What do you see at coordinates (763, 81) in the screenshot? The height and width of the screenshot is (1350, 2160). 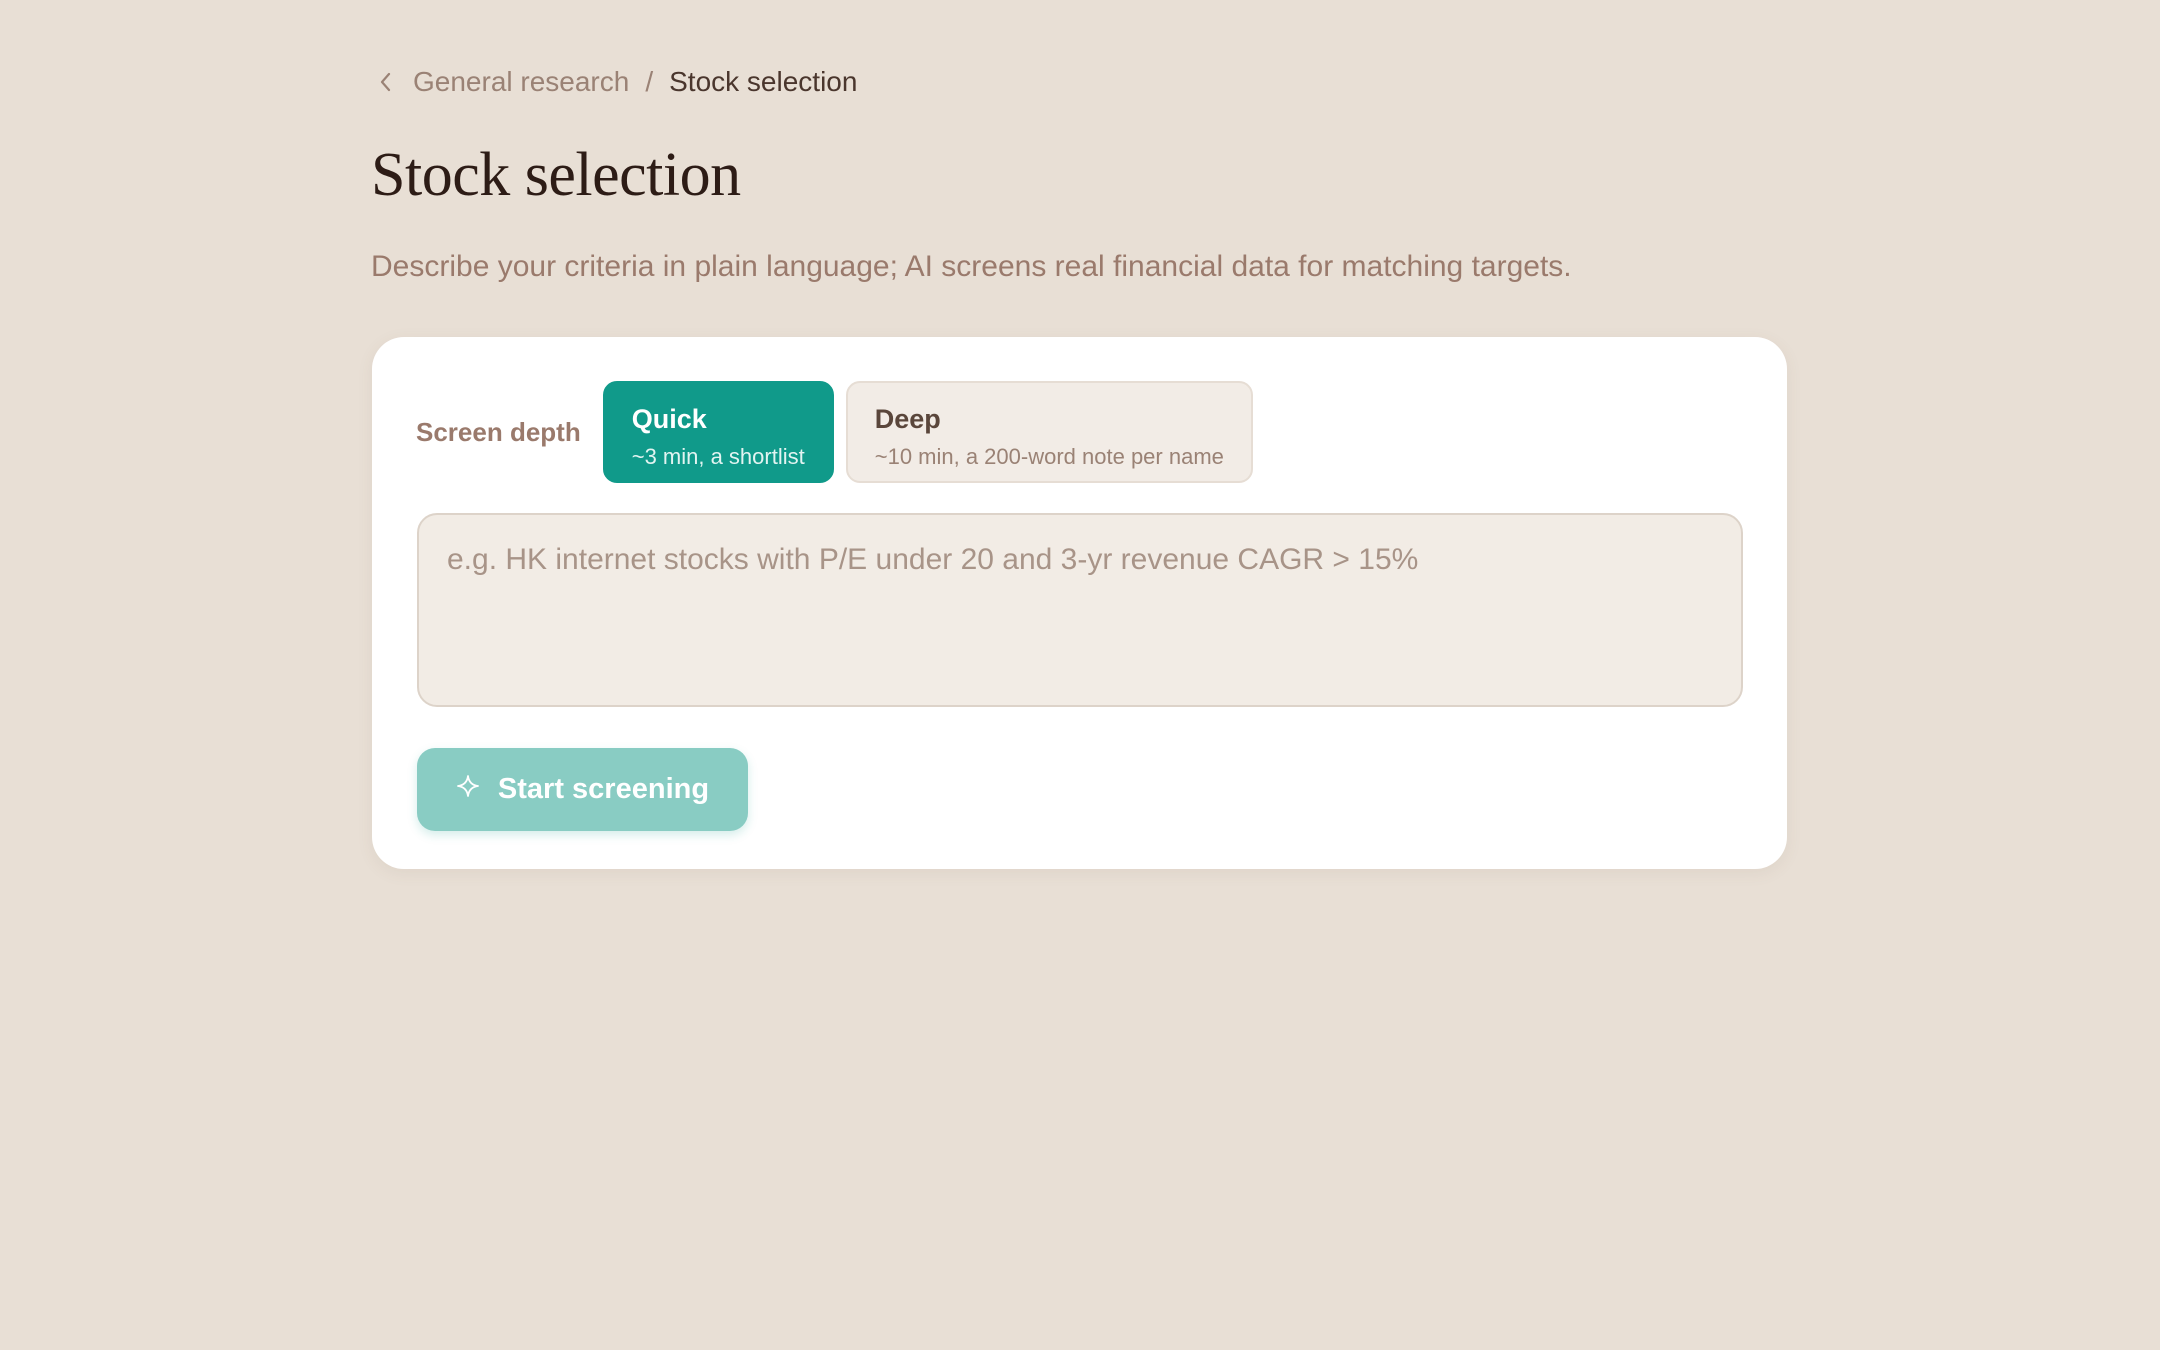 I see `breadcrumb-current: Stock selection` at bounding box center [763, 81].